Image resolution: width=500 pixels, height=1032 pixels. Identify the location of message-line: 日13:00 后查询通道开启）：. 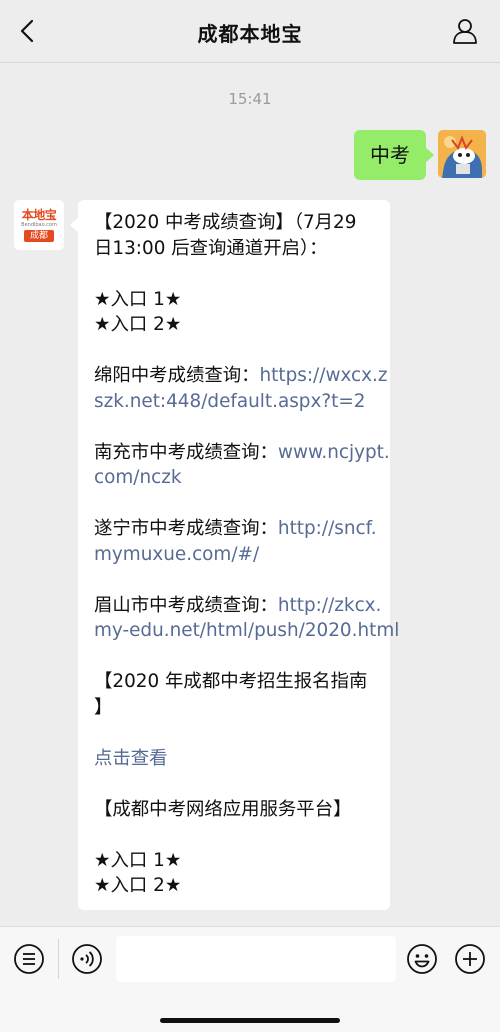
(235, 249).